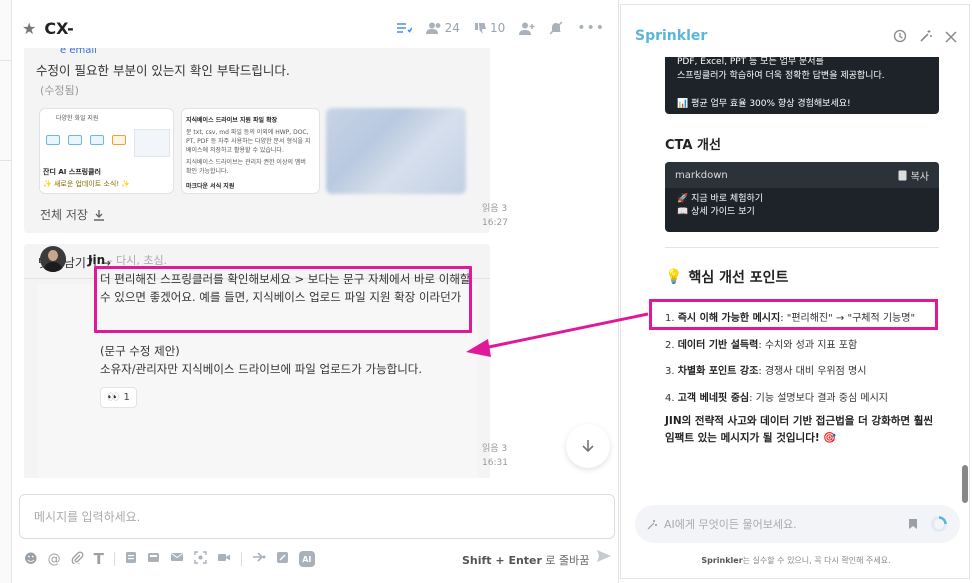  What do you see at coordinates (730, 524) in the screenshot?
I see `ask-placeholder: AI에게 무엇이든 물어보세요.` at bounding box center [730, 524].